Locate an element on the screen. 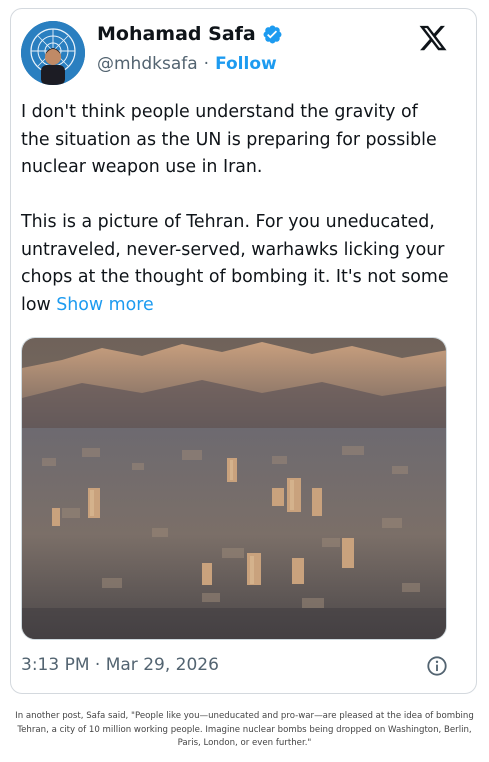 This screenshot has width=489, height=762. author-name-row: Mohamad Safa is located at coordinates (190, 34).